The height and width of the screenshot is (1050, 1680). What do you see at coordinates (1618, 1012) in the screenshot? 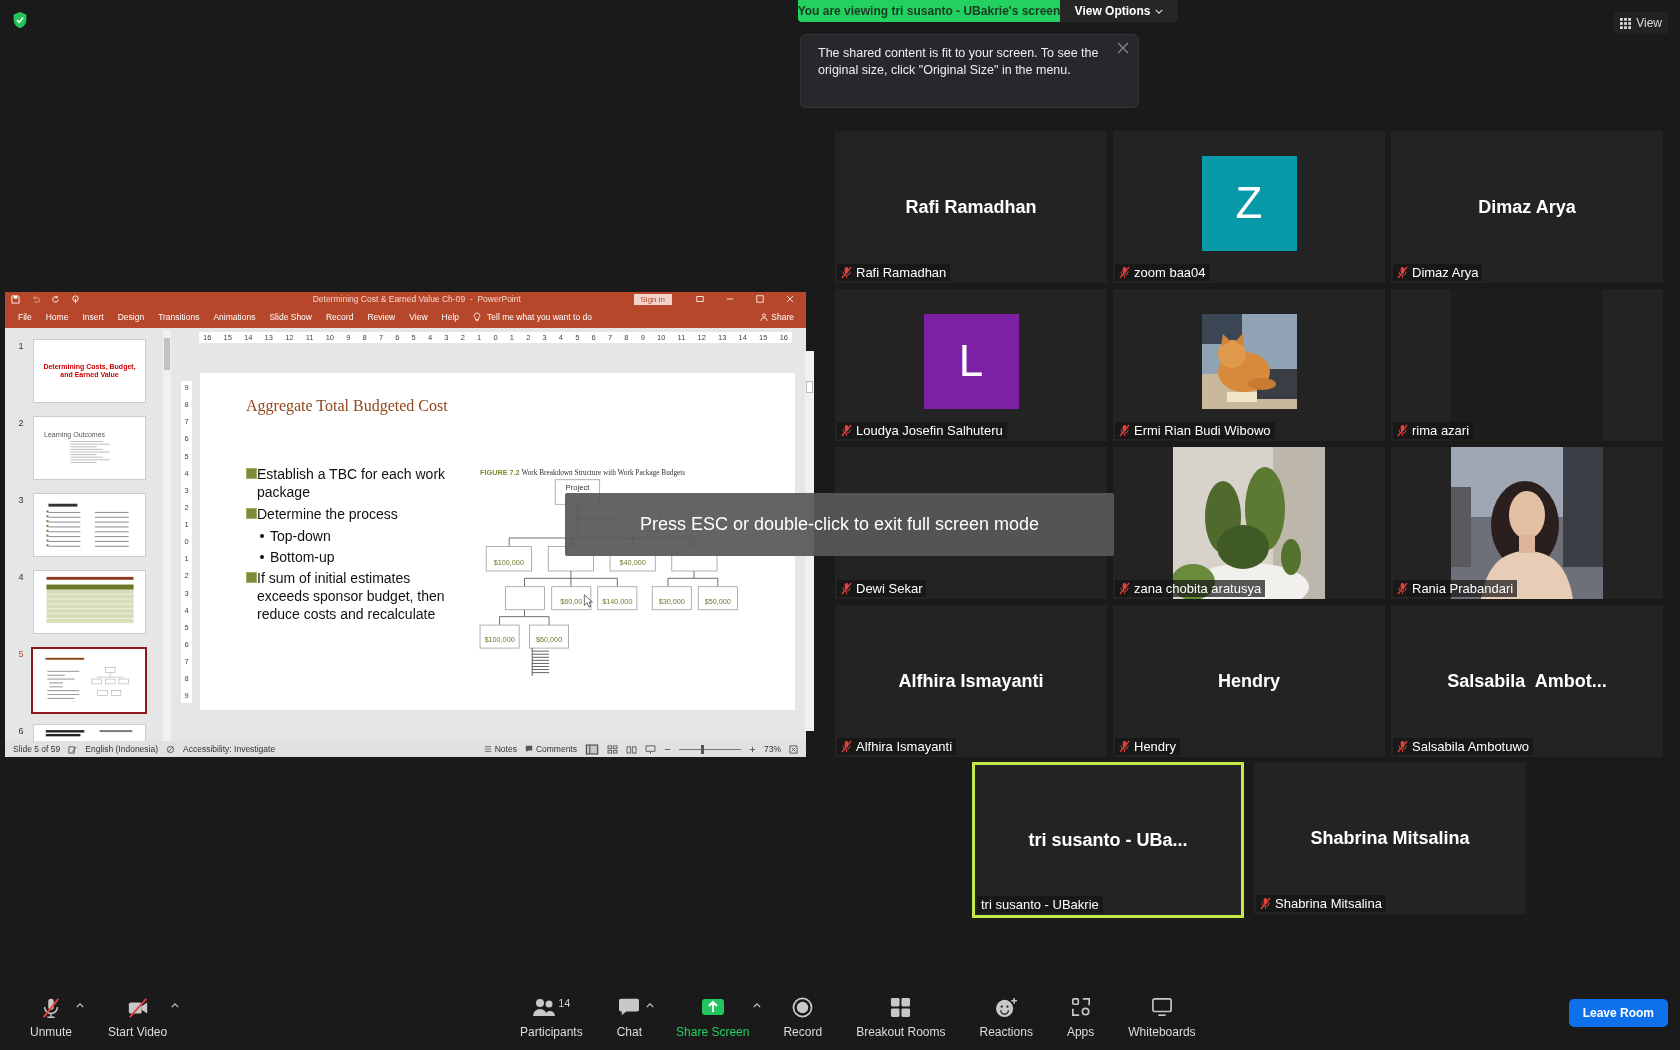
I see `leave-room-button: Leave Room` at bounding box center [1618, 1012].